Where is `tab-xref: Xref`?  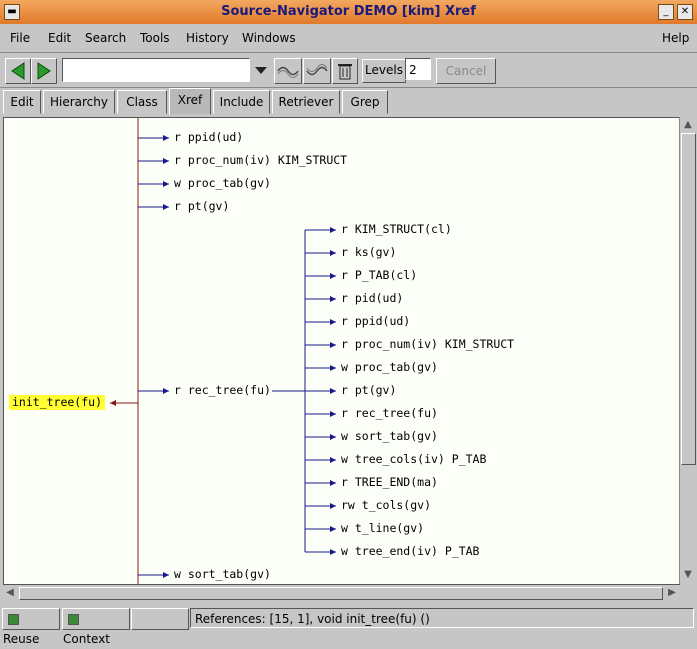 tab-xref: Xref is located at coordinates (190, 101).